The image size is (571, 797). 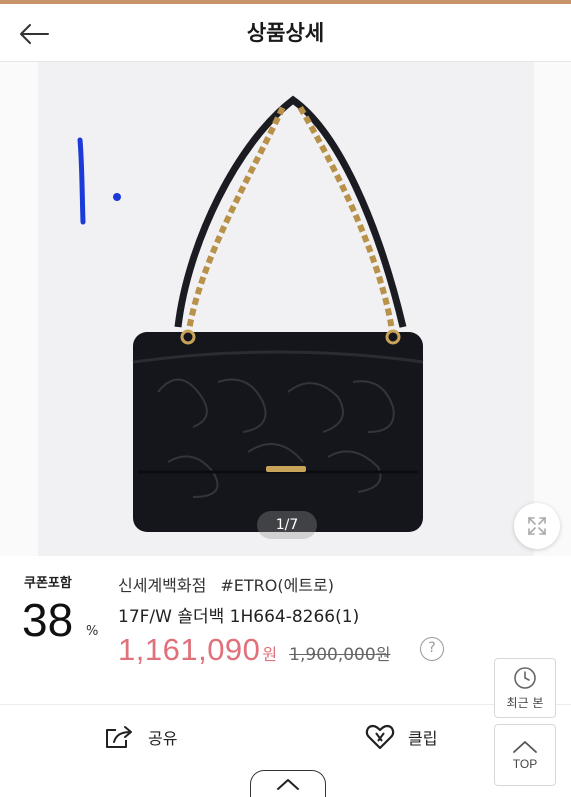 I want to click on discount-unit: %, so click(x=92, y=631).